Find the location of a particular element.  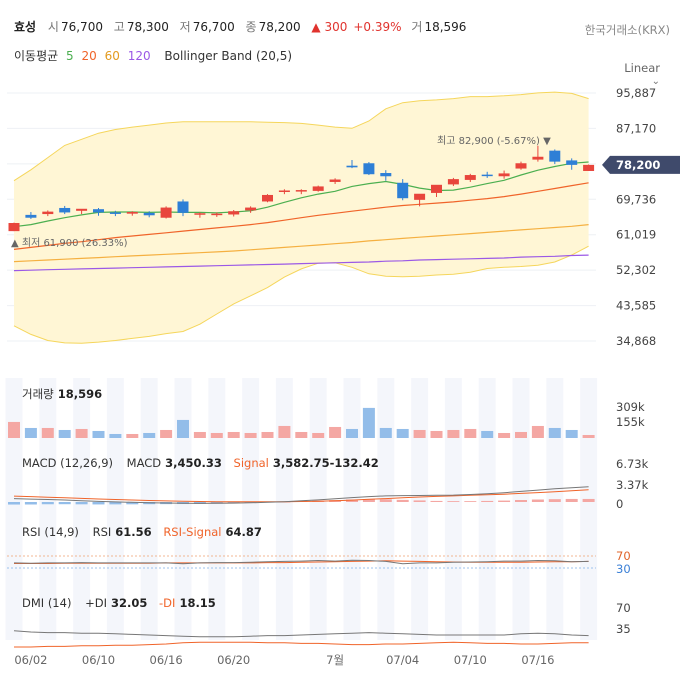

mdi-line is located at coordinates (301, 644).